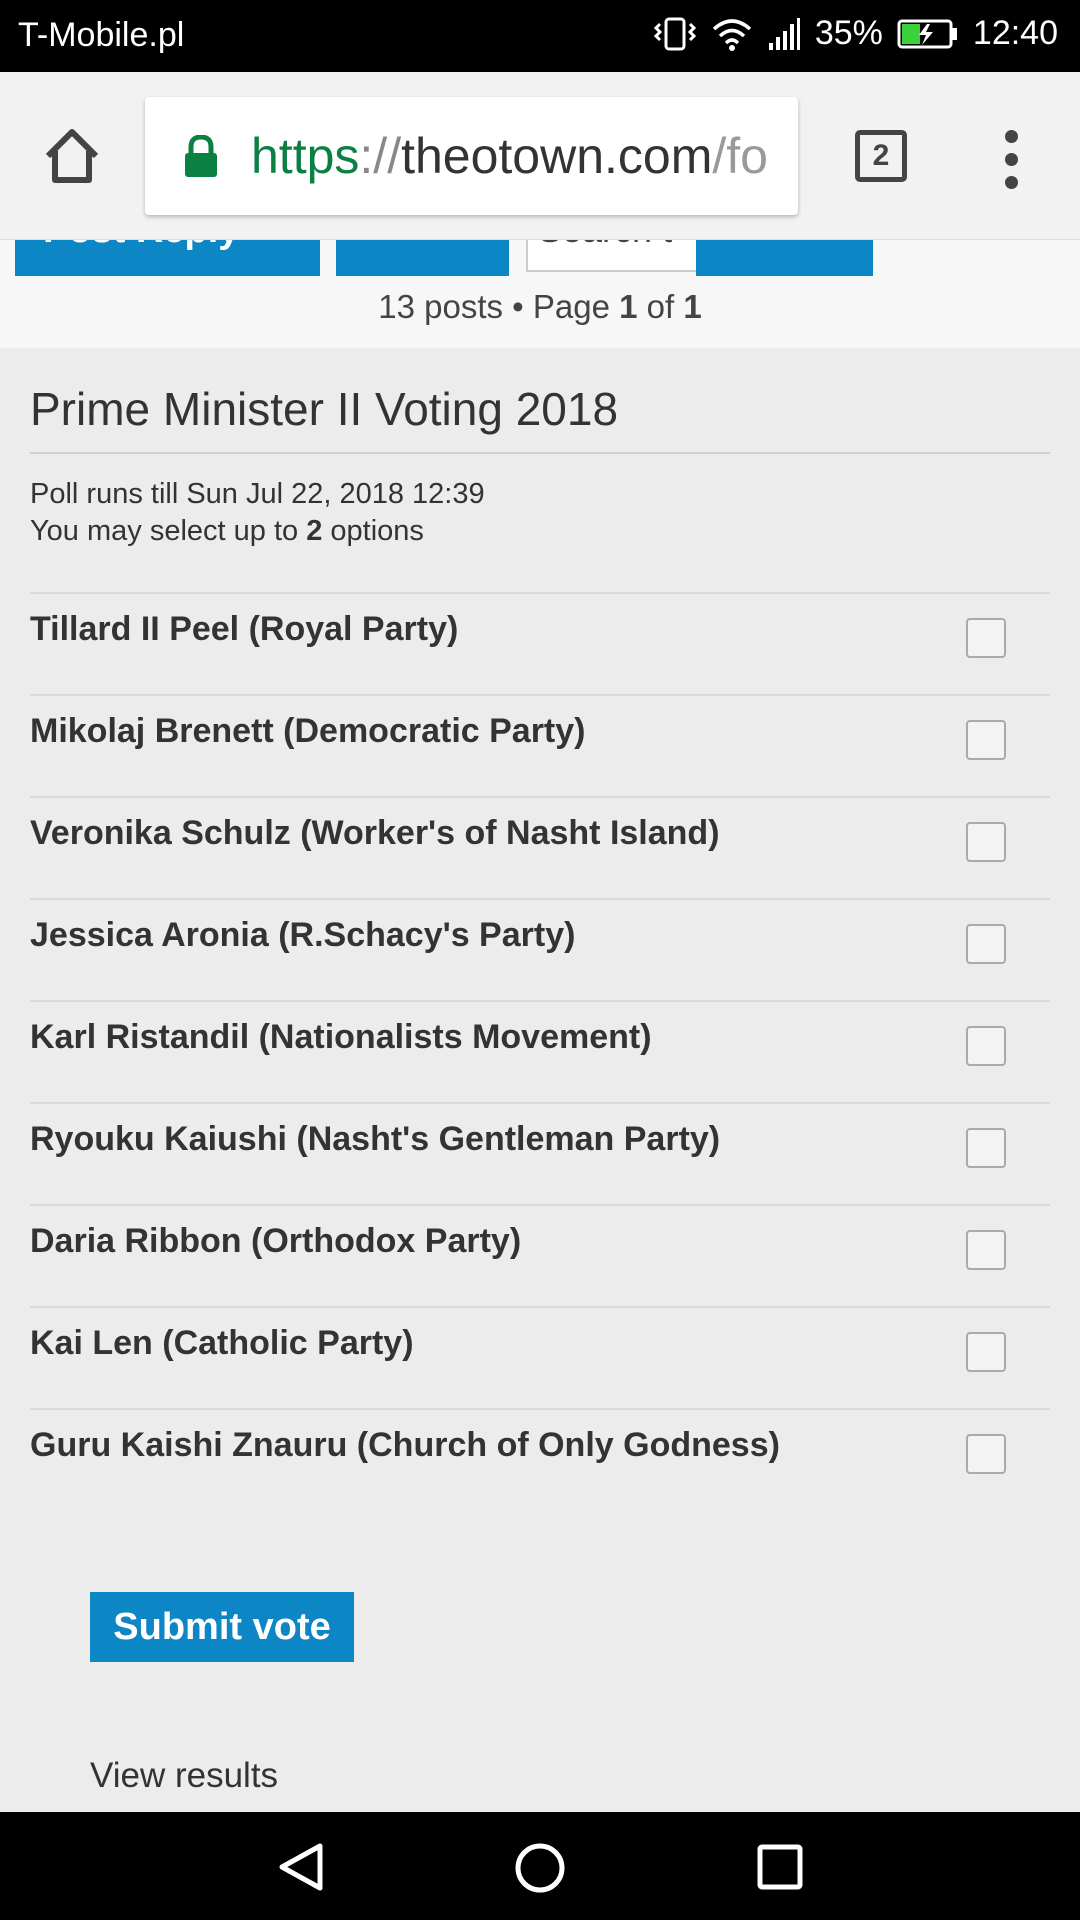  Describe the element at coordinates (881, 156) in the screenshot. I see `tab-switcher-button: 2` at that location.